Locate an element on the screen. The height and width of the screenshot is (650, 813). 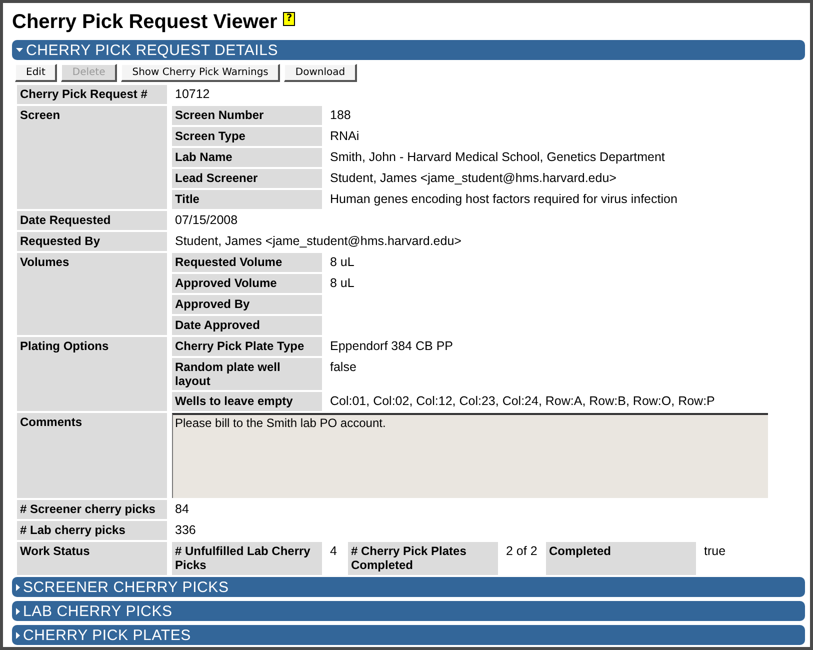
field-label: Requested Volume is located at coordinates (247, 262).